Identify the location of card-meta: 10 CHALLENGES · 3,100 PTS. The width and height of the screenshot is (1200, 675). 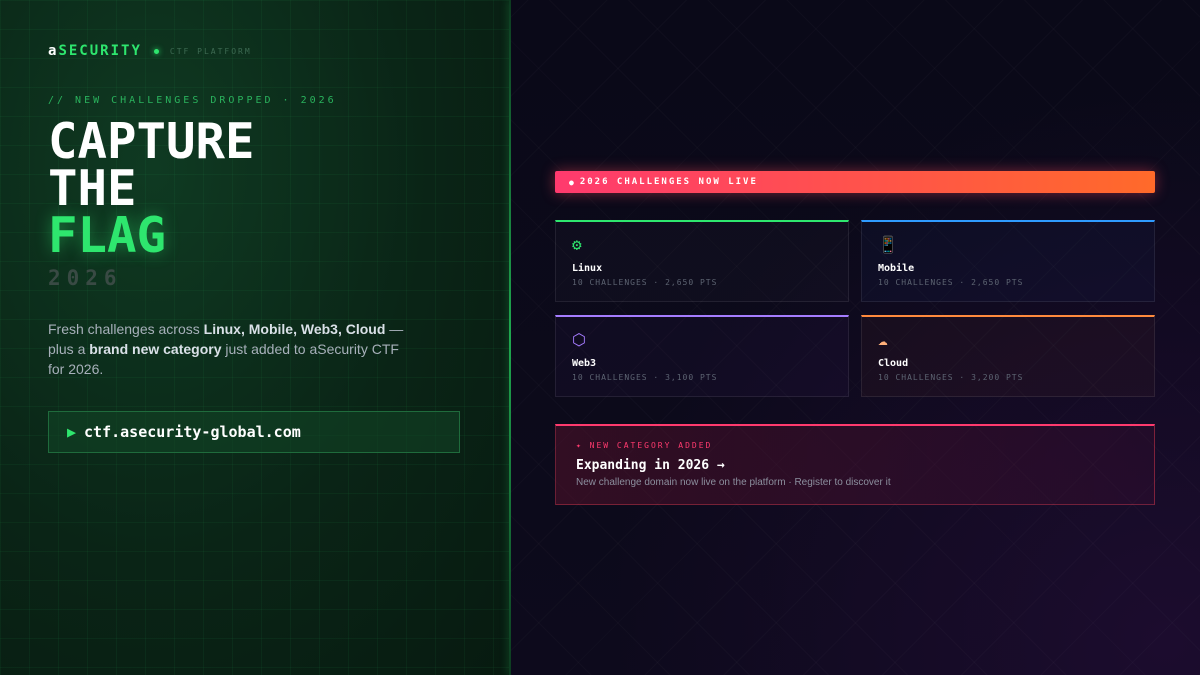
(645, 377).